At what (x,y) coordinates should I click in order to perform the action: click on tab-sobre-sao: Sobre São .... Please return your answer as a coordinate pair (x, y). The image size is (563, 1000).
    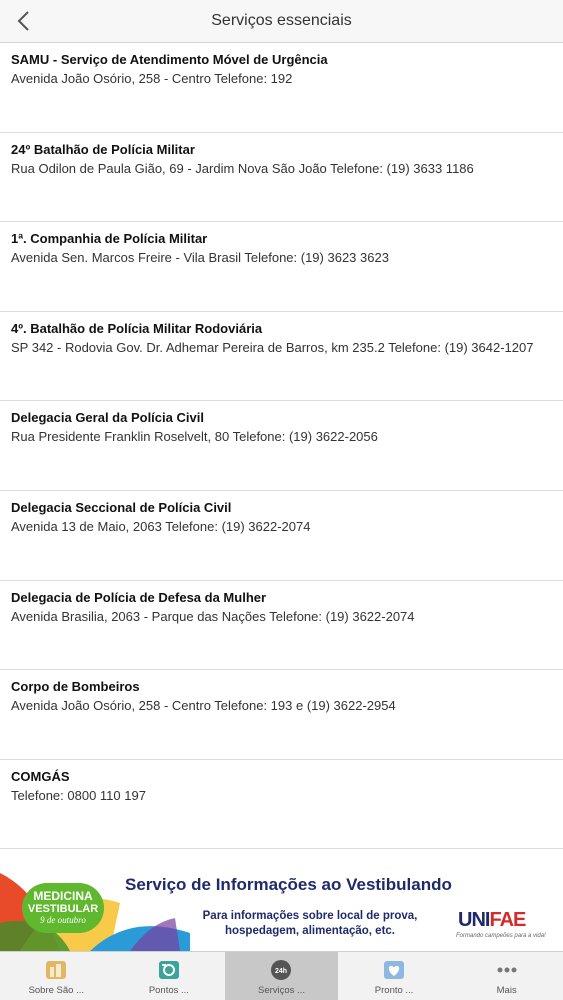
    Looking at the image, I should click on (56, 976).